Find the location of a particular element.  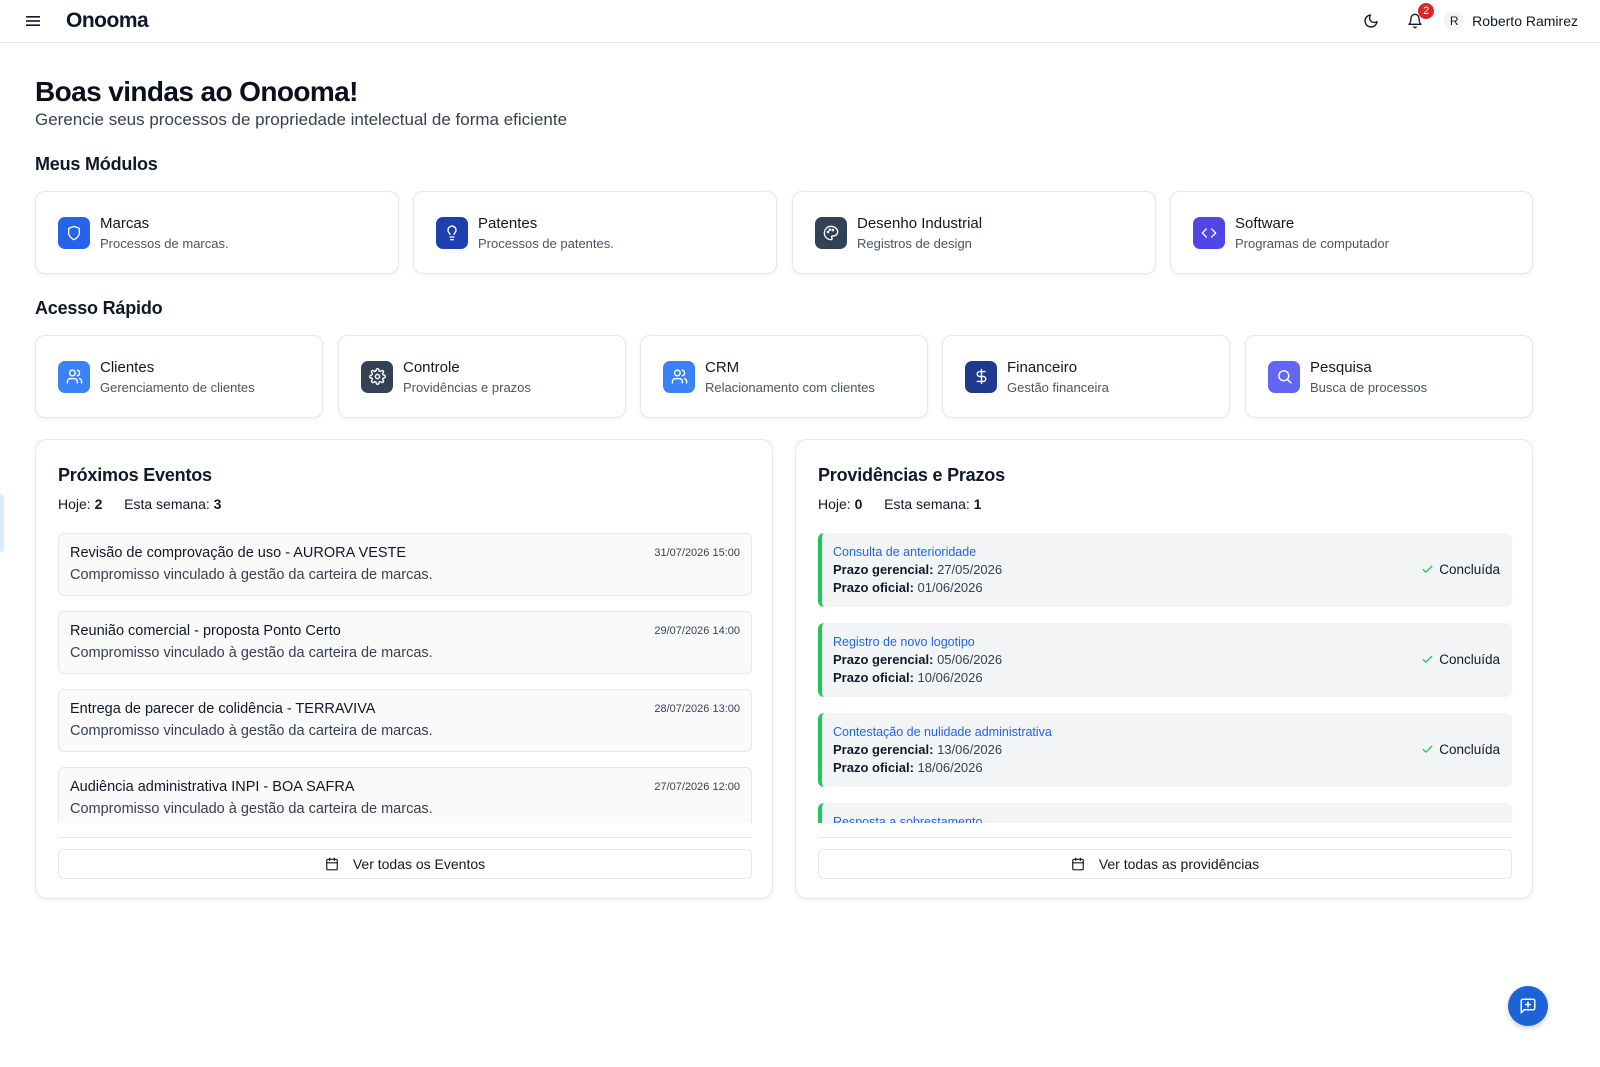

tasks-panel-title: Providências e Prazos is located at coordinates (911, 475).